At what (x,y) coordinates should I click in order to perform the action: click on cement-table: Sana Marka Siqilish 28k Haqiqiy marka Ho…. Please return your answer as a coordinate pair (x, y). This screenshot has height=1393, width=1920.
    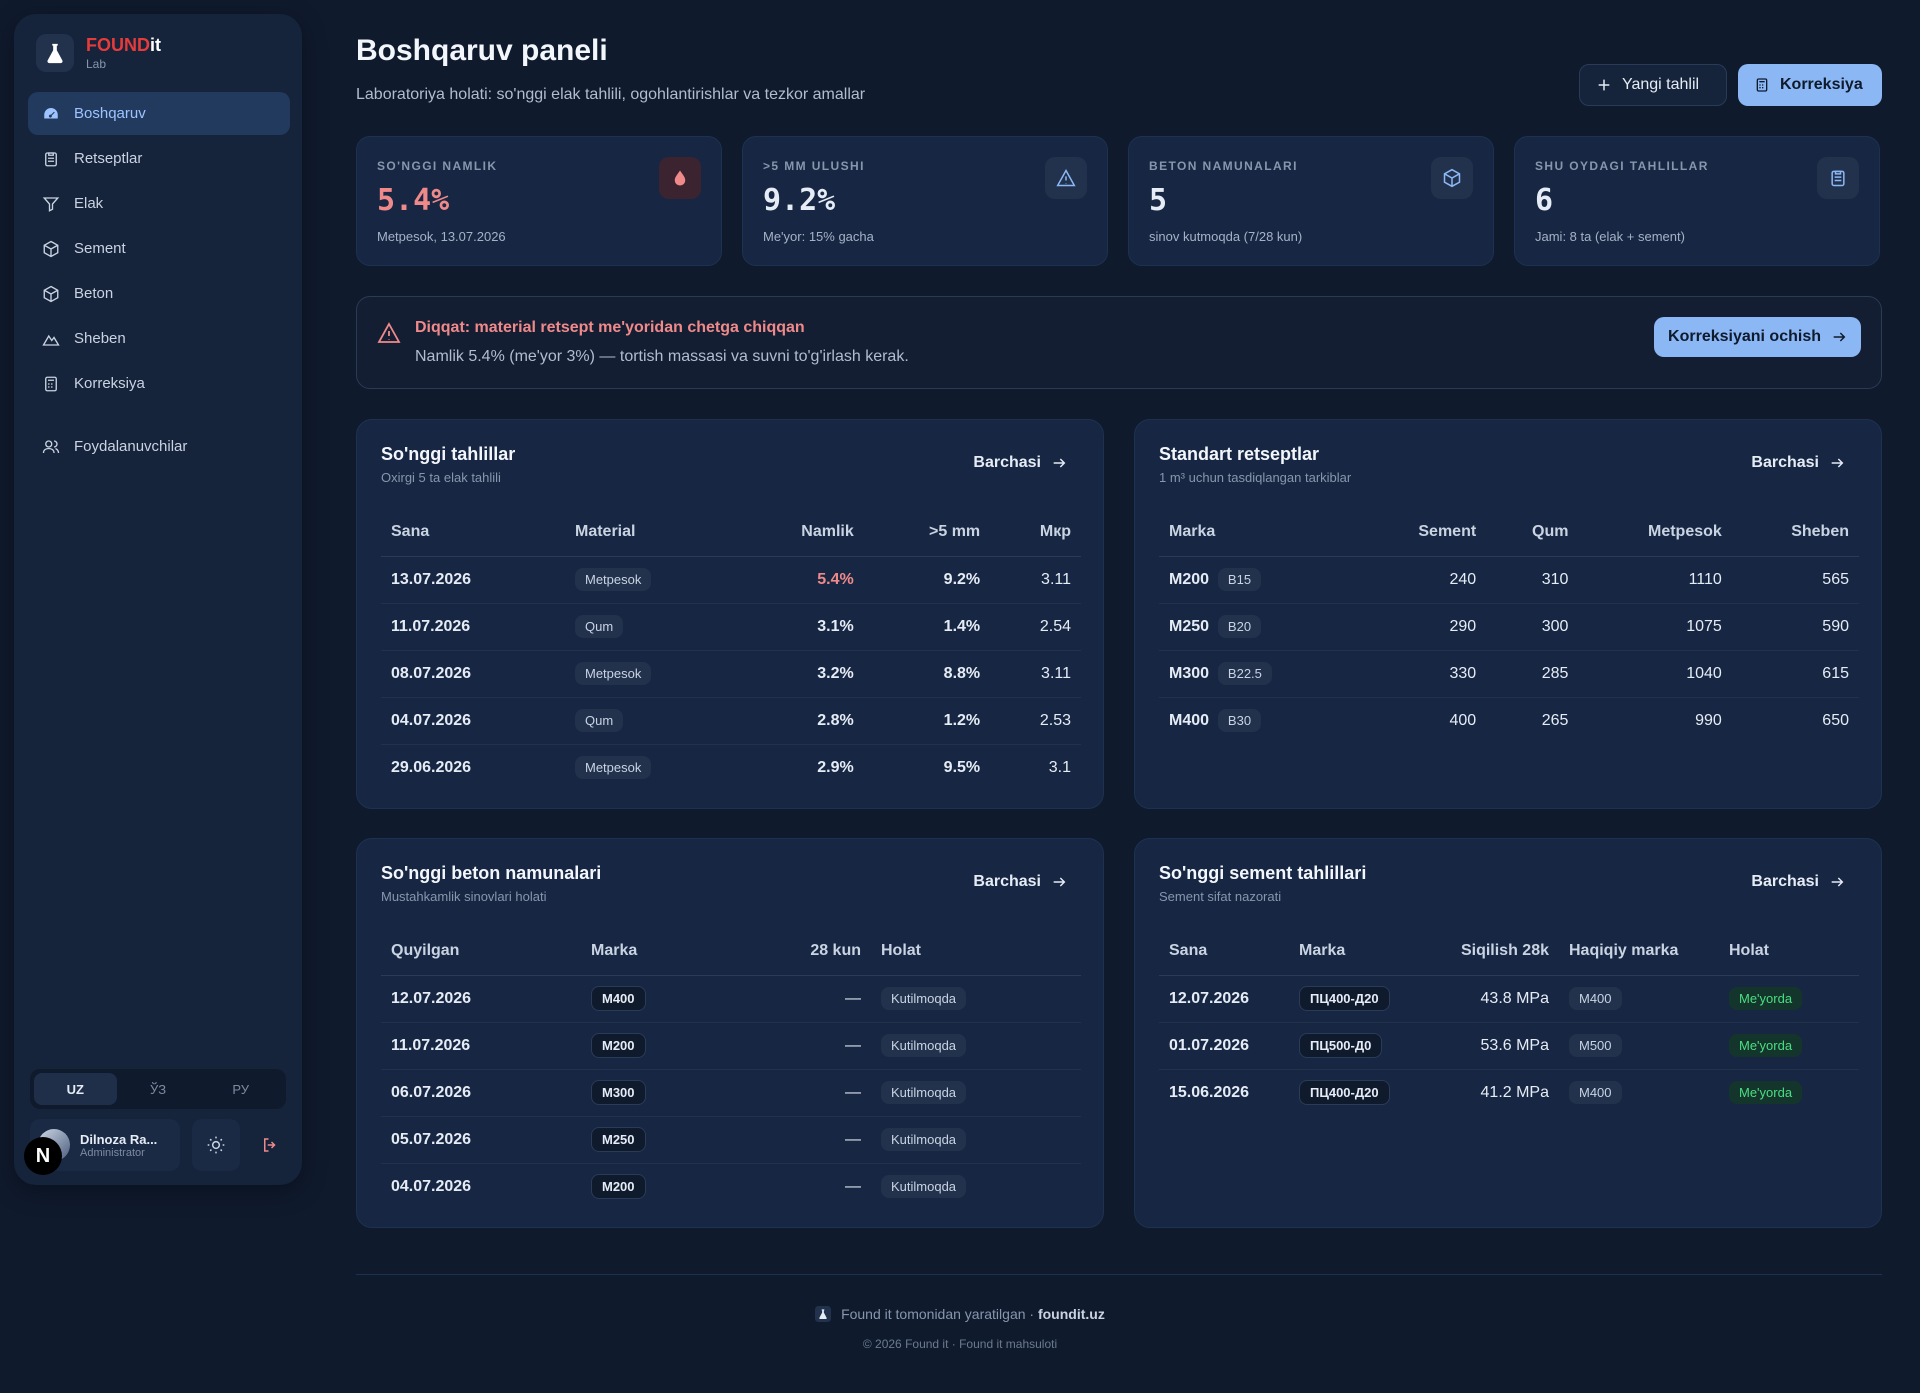
    Looking at the image, I should click on (1509, 1021).